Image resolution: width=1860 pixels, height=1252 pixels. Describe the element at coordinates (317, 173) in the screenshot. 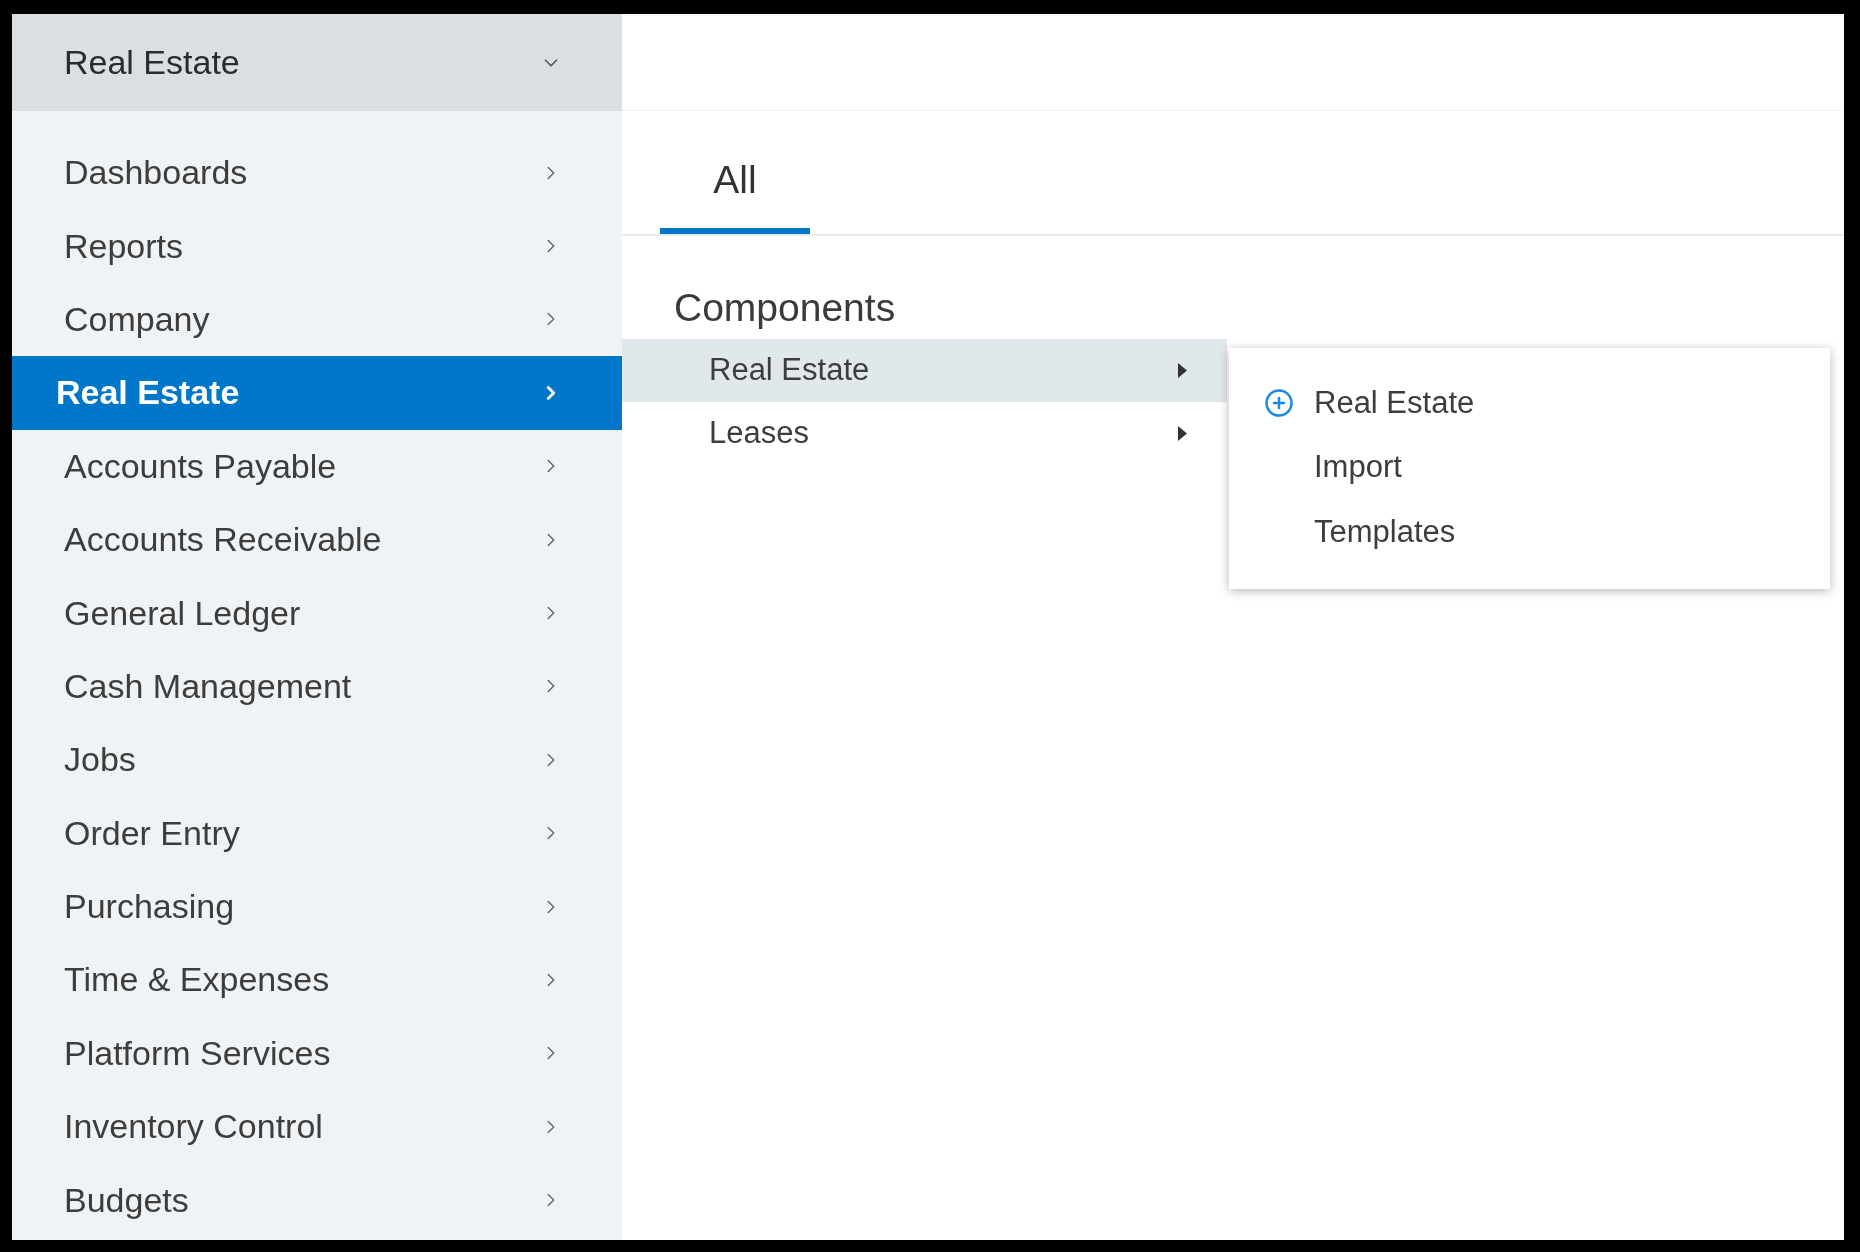

I see `sidebar-item: Dashboards` at that location.